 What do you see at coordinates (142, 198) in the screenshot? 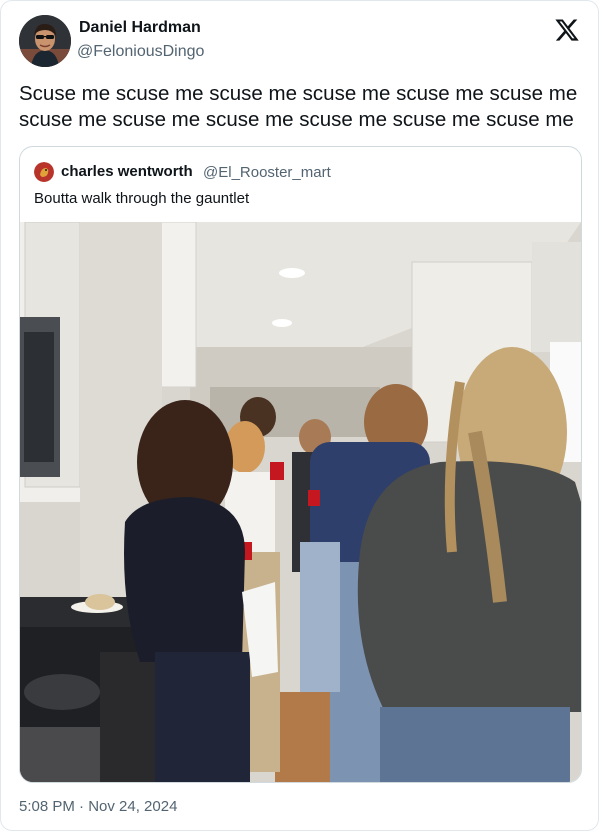
I see `quoted-tweet-text: Boutta walk through the gauntlet` at bounding box center [142, 198].